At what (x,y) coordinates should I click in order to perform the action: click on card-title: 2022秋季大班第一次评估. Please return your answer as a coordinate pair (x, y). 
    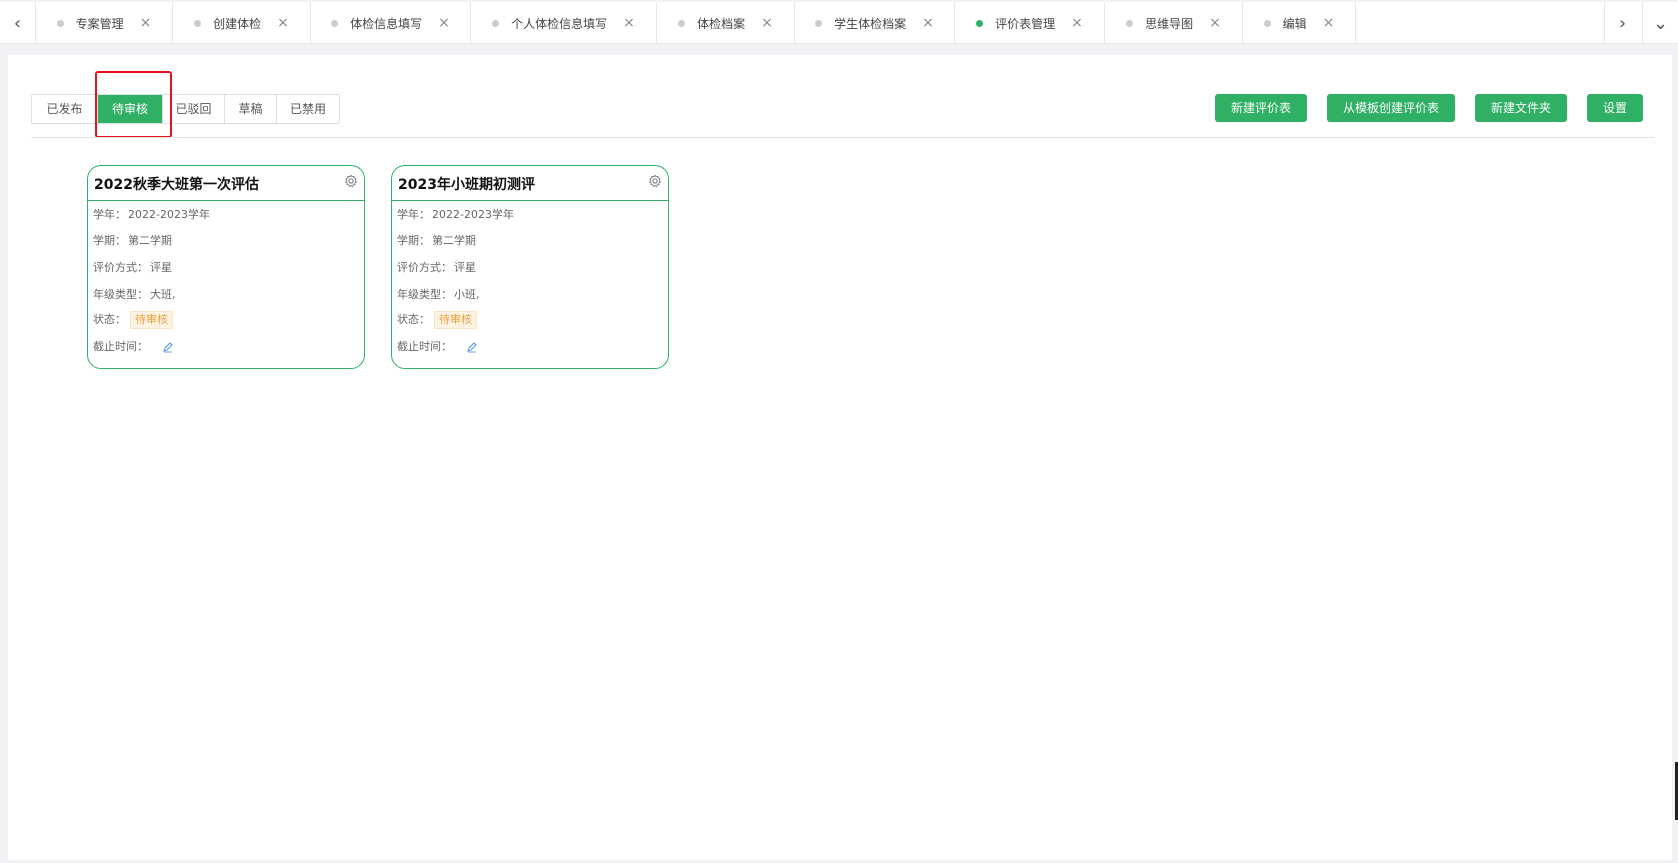
    Looking at the image, I should click on (176, 185).